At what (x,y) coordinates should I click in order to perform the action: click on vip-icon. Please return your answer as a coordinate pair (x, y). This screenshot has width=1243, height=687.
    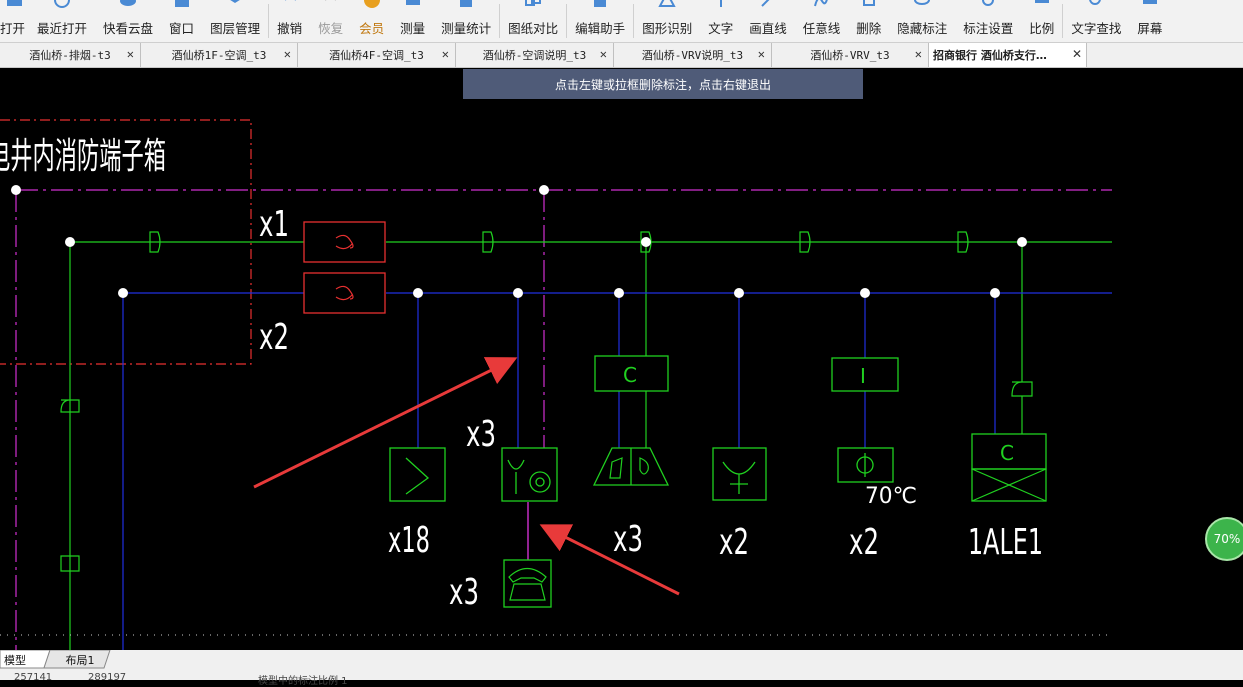
    Looking at the image, I should click on (371, 4).